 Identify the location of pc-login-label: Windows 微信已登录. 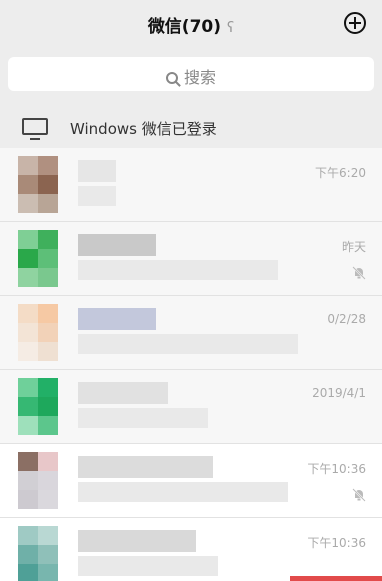
(143, 129).